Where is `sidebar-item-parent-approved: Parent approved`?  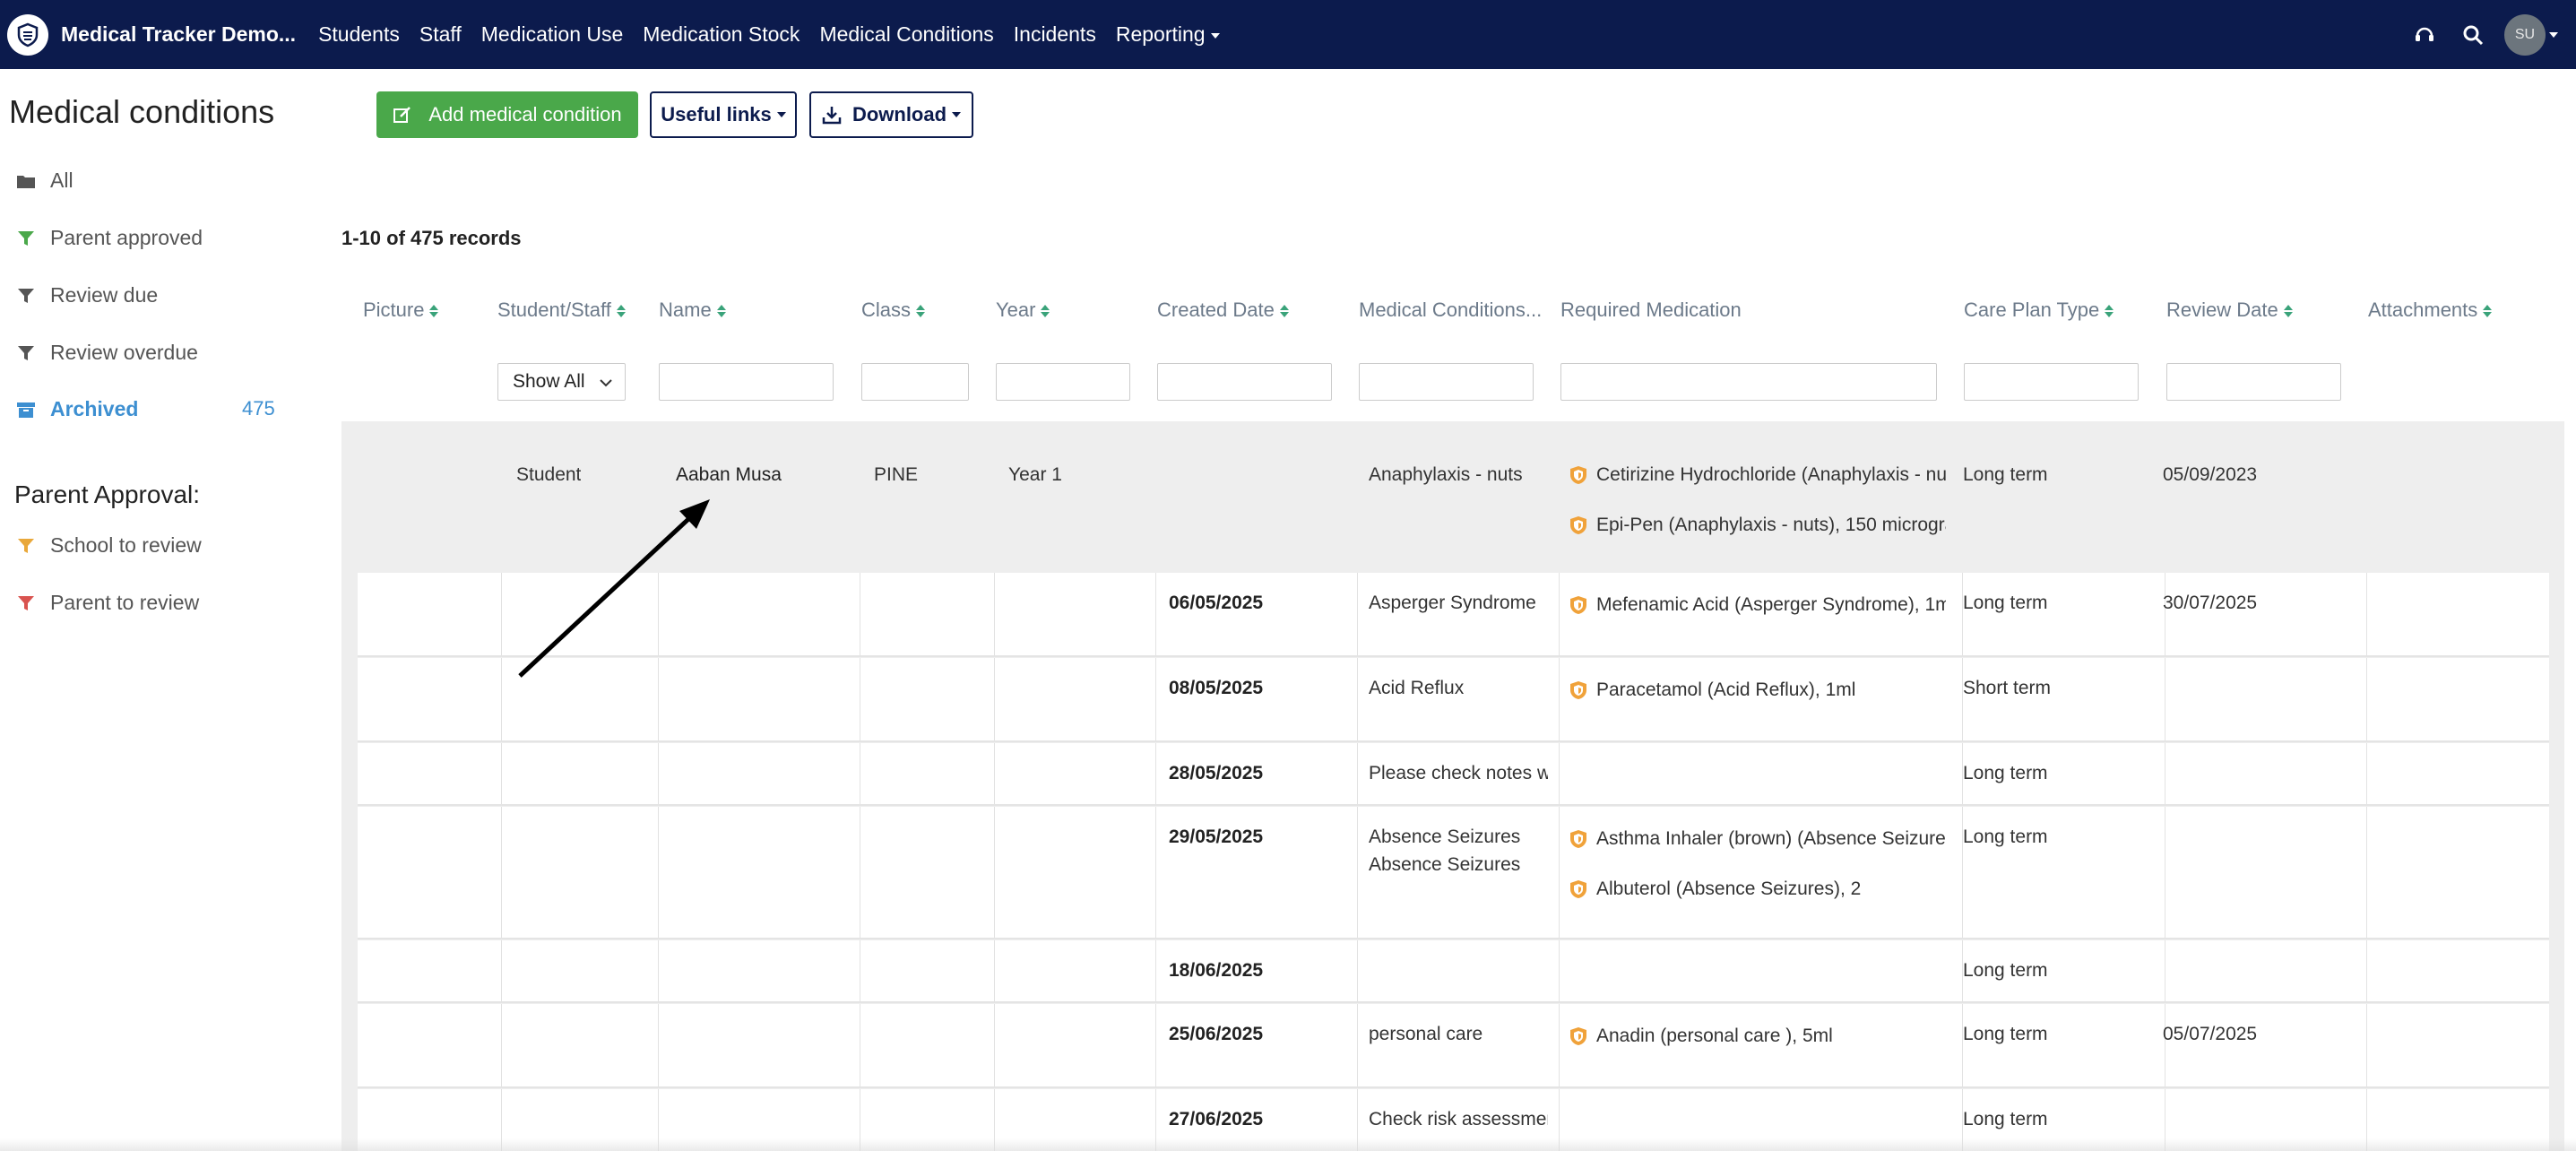 sidebar-item-parent-approved: Parent approved is located at coordinates (109, 238).